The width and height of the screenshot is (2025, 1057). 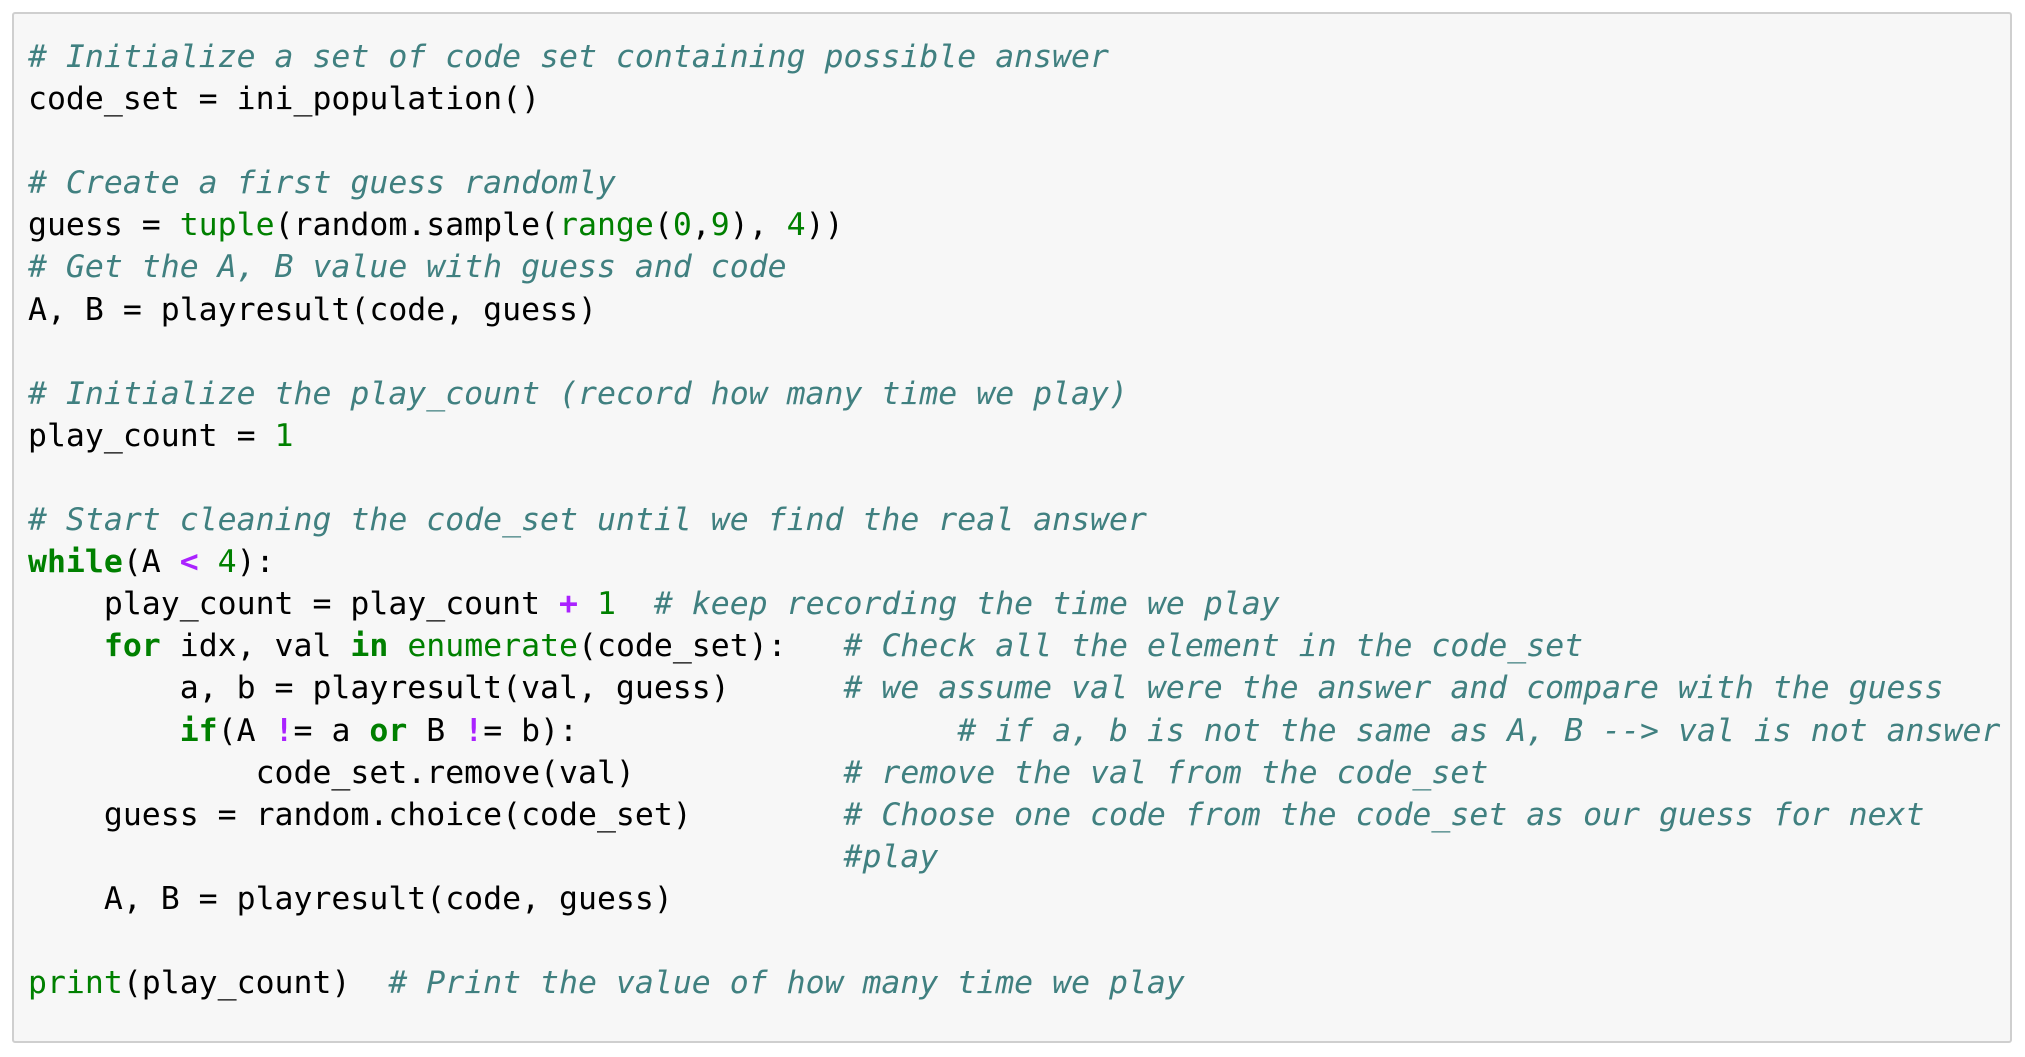 What do you see at coordinates (1014, 562) in the screenshot?
I see `code-line: while(A < 4):` at bounding box center [1014, 562].